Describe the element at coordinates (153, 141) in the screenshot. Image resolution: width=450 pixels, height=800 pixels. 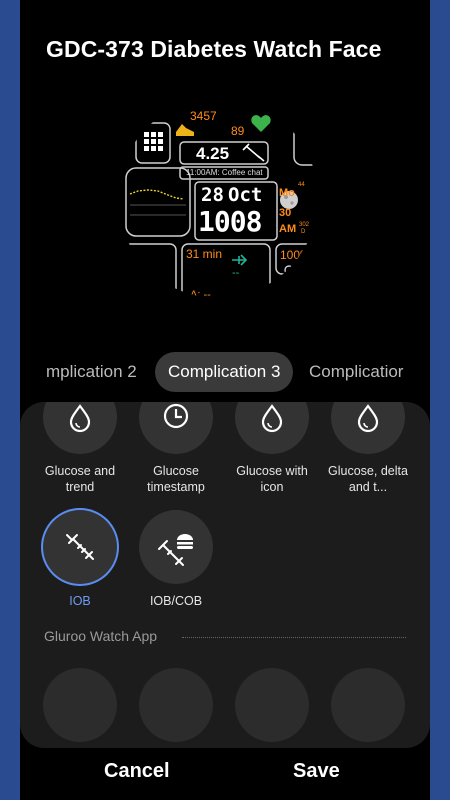
I see `apps-grid-icon` at that location.